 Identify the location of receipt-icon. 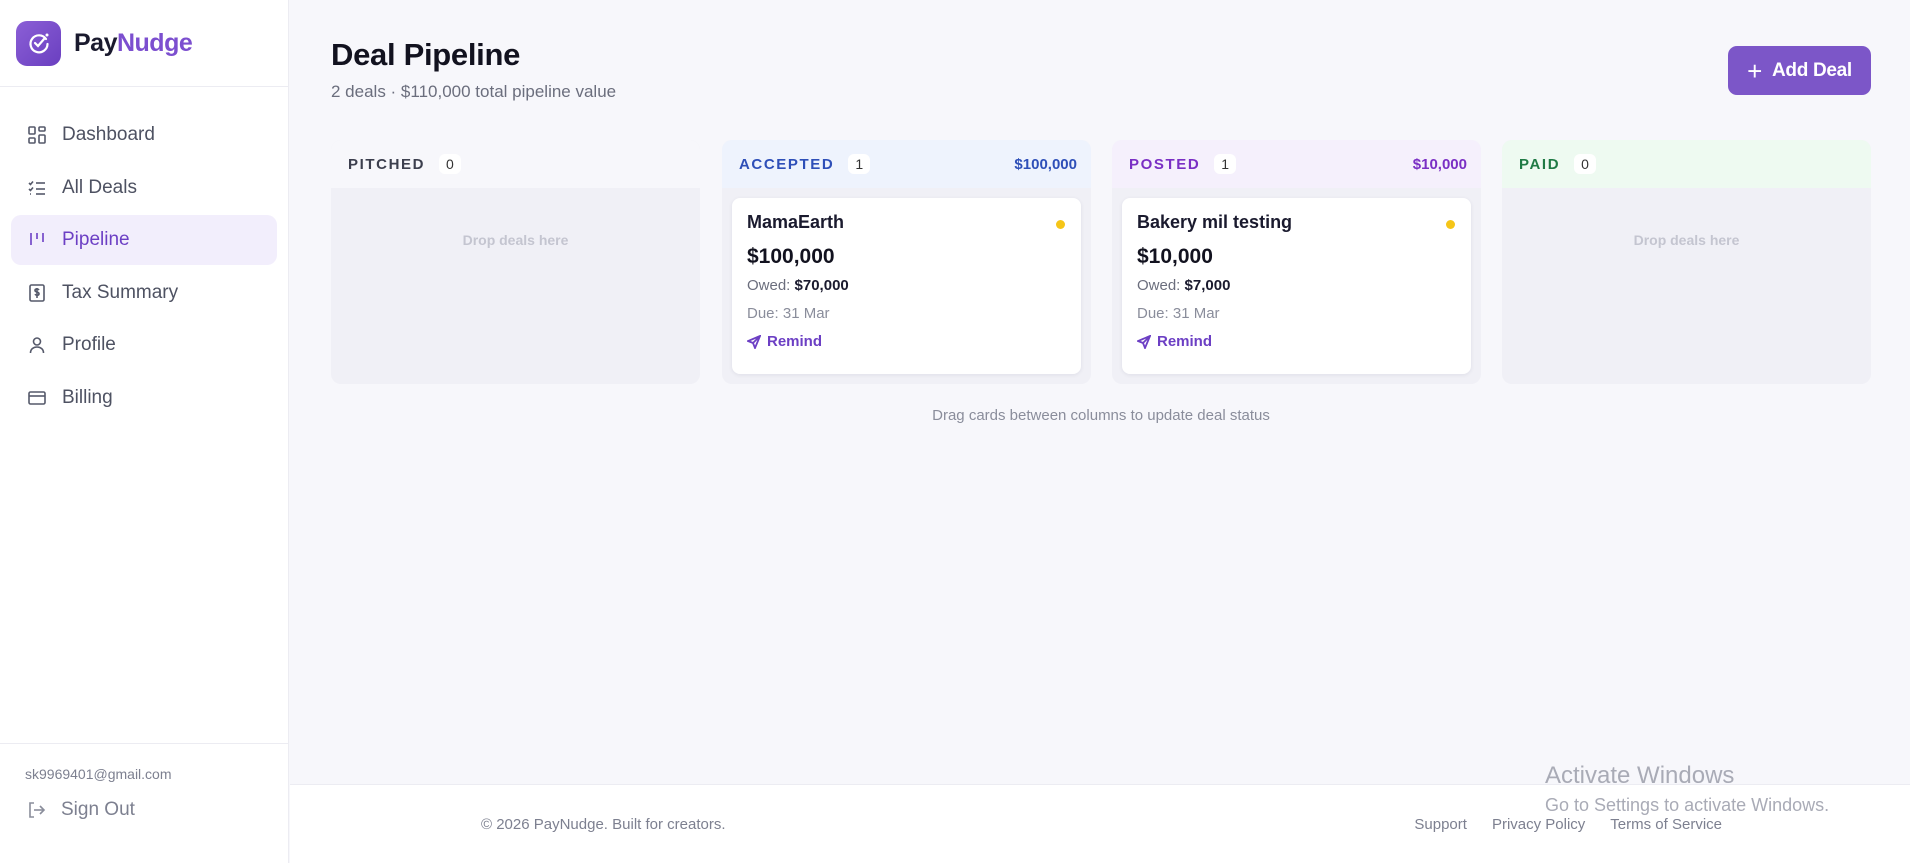
(37, 293).